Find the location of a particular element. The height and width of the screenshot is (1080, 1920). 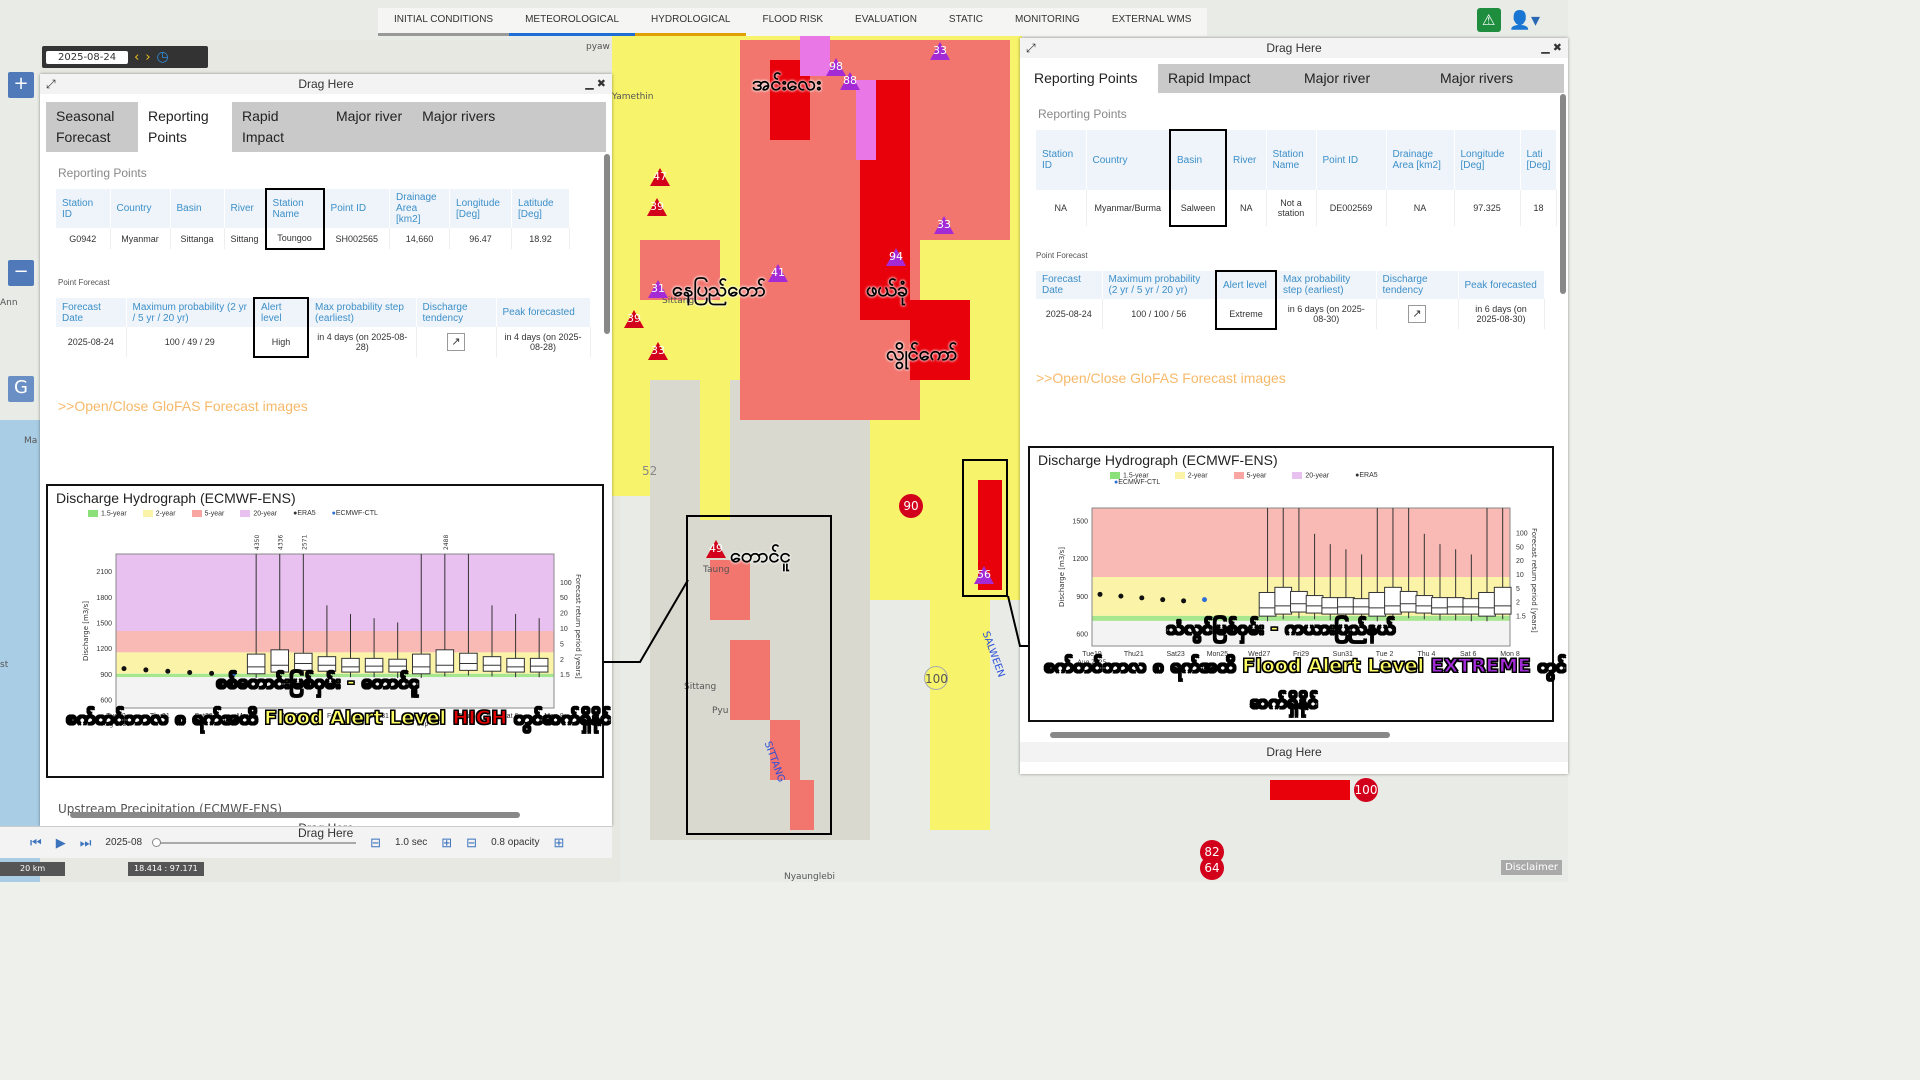

clock-icon: ◷ is located at coordinates (163, 57).